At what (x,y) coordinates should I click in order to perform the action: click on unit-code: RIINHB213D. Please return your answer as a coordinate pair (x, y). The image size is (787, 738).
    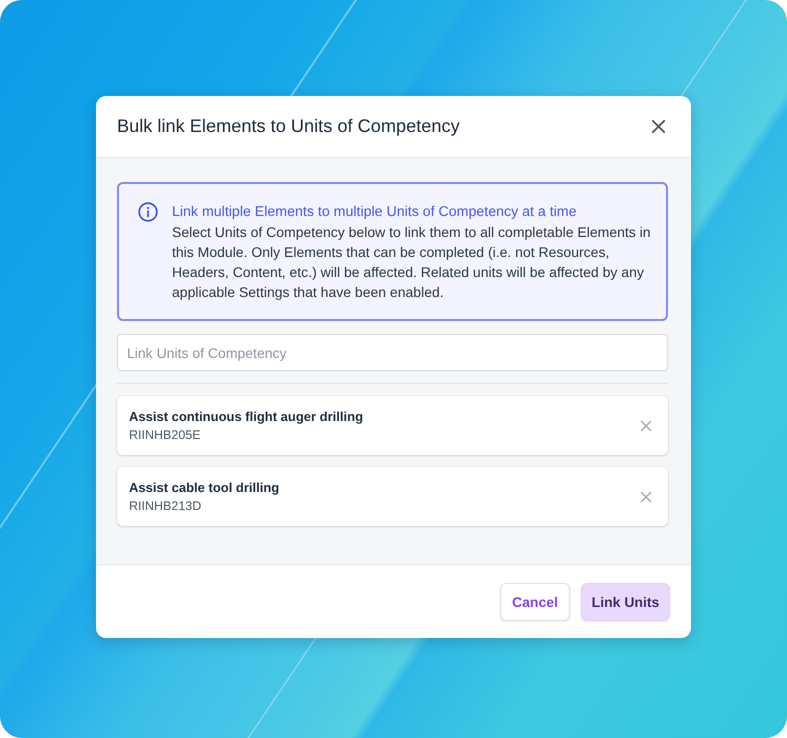
    Looking at the image, I should click on (165, 506).